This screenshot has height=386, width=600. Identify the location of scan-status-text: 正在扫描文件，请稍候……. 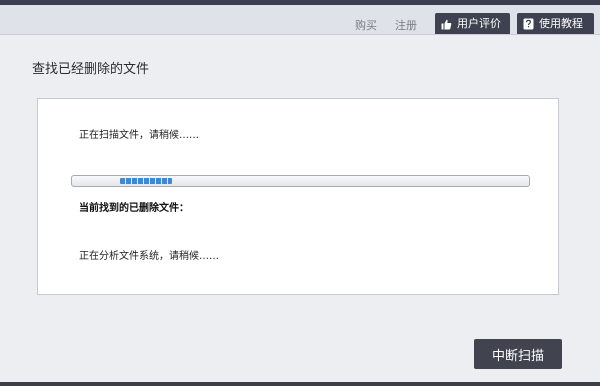
(139, 135).